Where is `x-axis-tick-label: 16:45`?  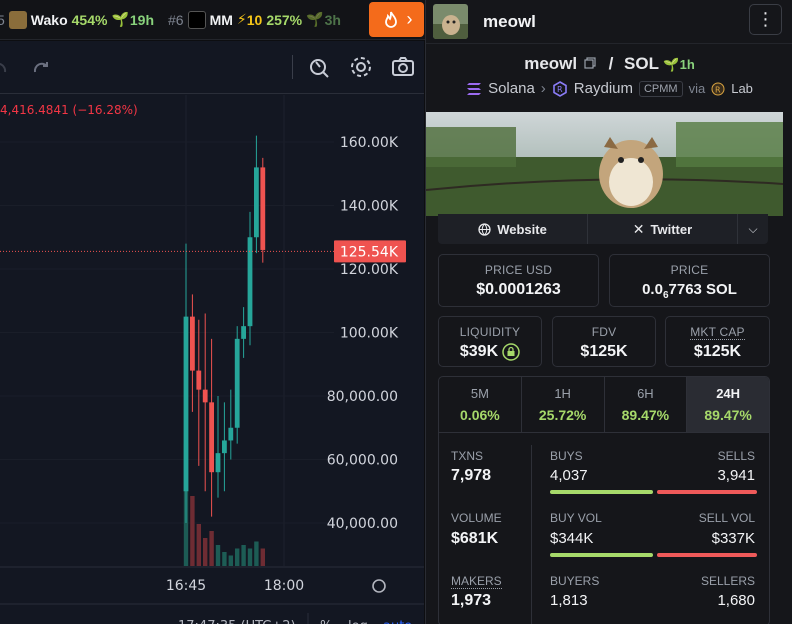
x-axis-tick-label: 16:45 is located at coordinates (186, 586).